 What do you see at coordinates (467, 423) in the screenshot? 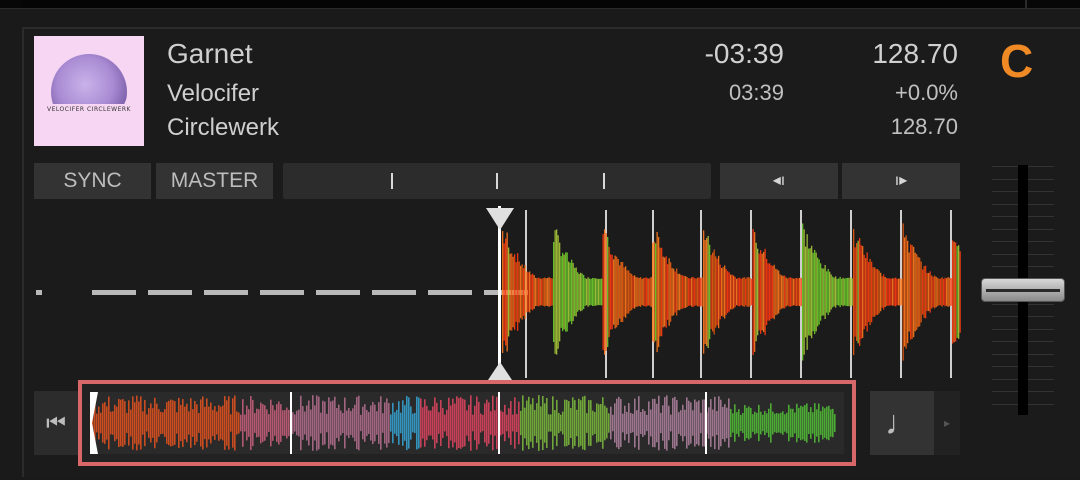
I see `track-overview` at bounding box center [467, 423].